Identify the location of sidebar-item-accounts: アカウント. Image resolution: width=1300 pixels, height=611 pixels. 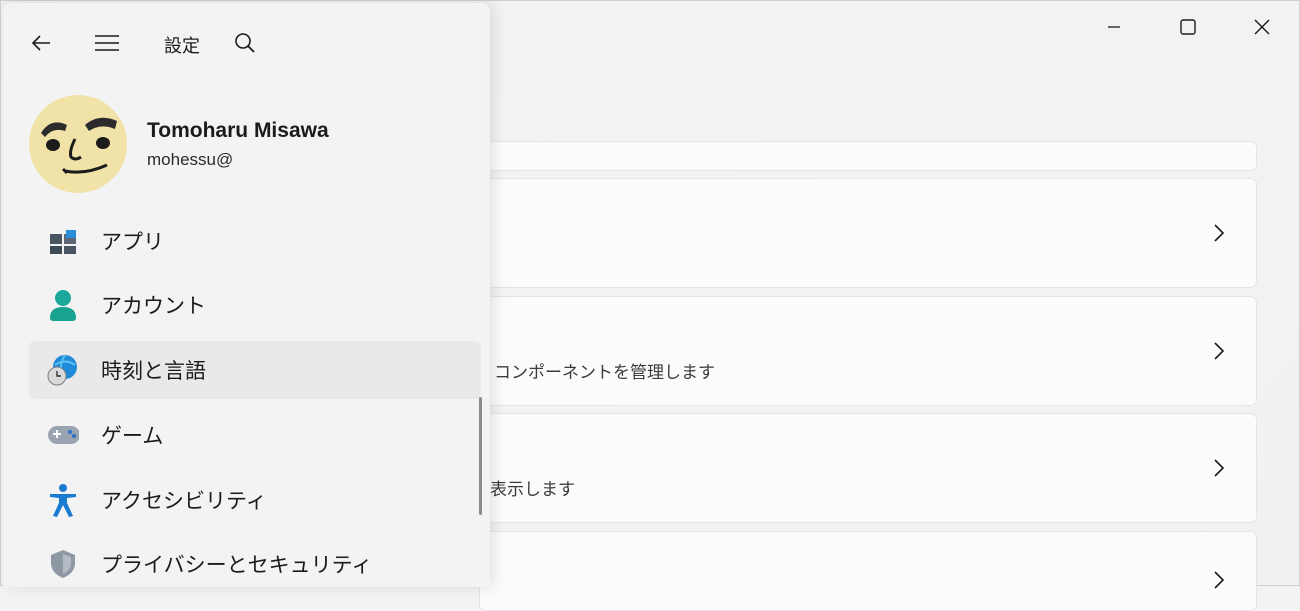
(255, 305).